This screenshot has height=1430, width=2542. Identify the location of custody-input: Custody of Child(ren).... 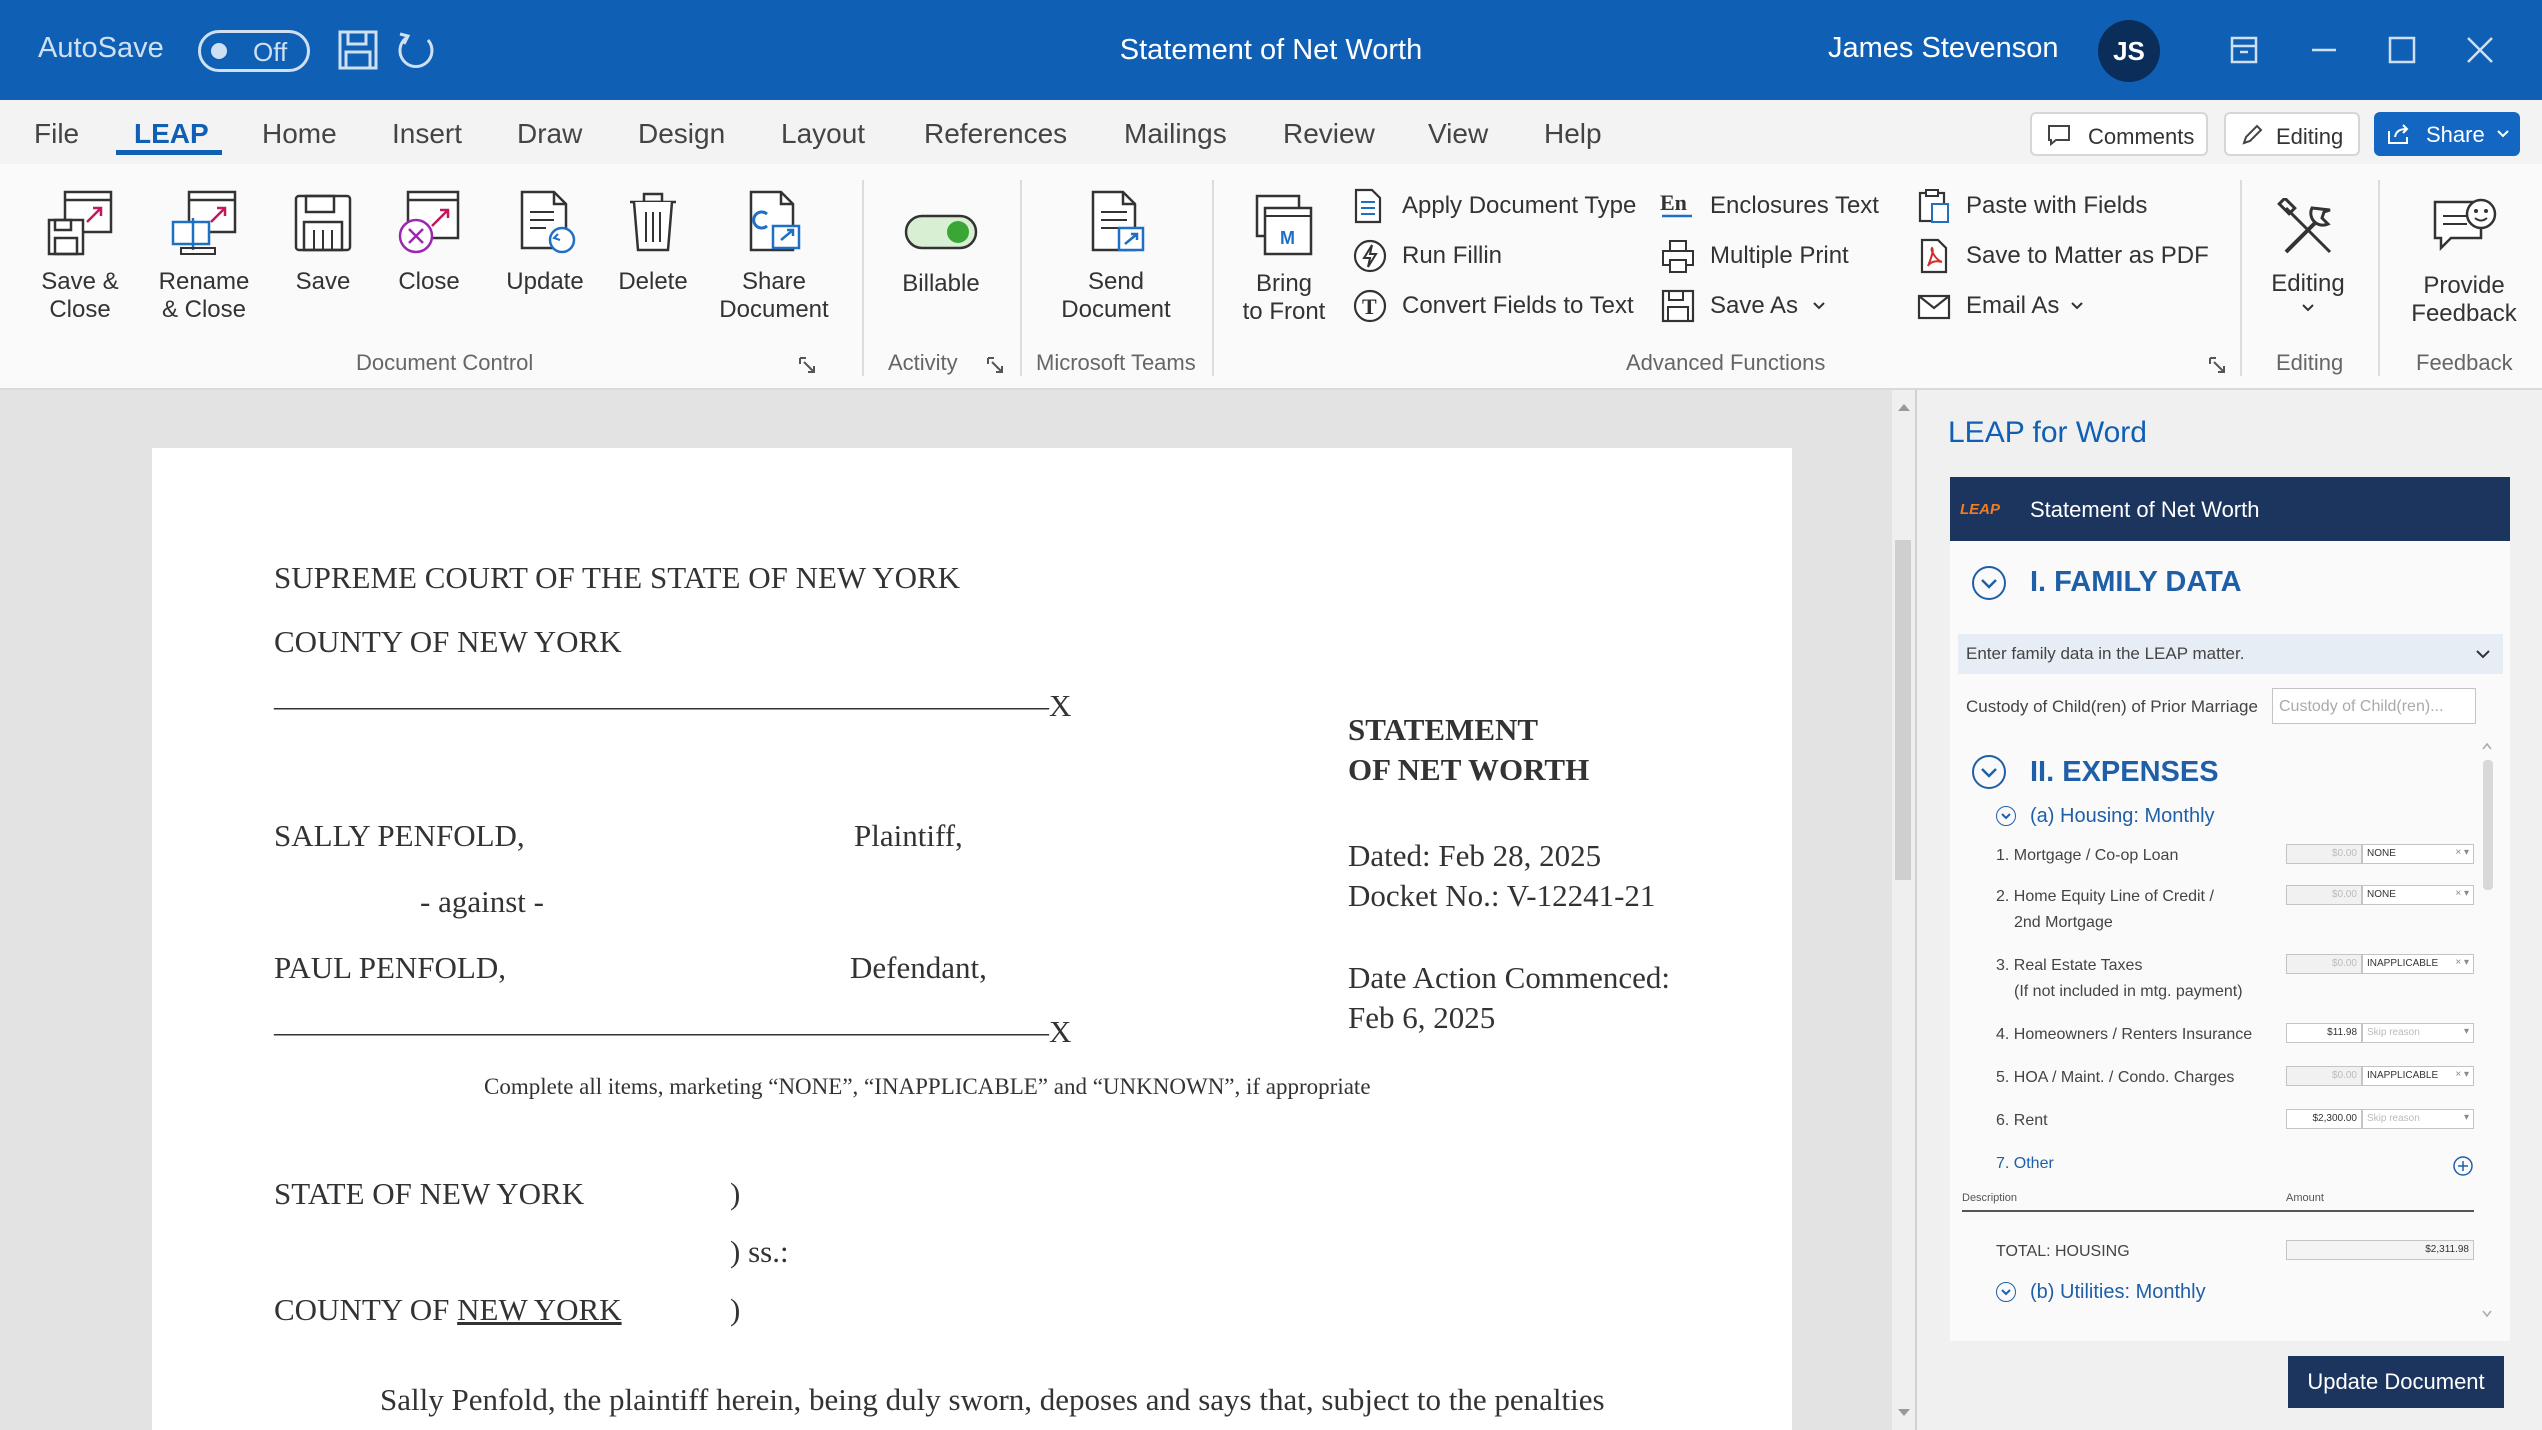
(2374, 706).